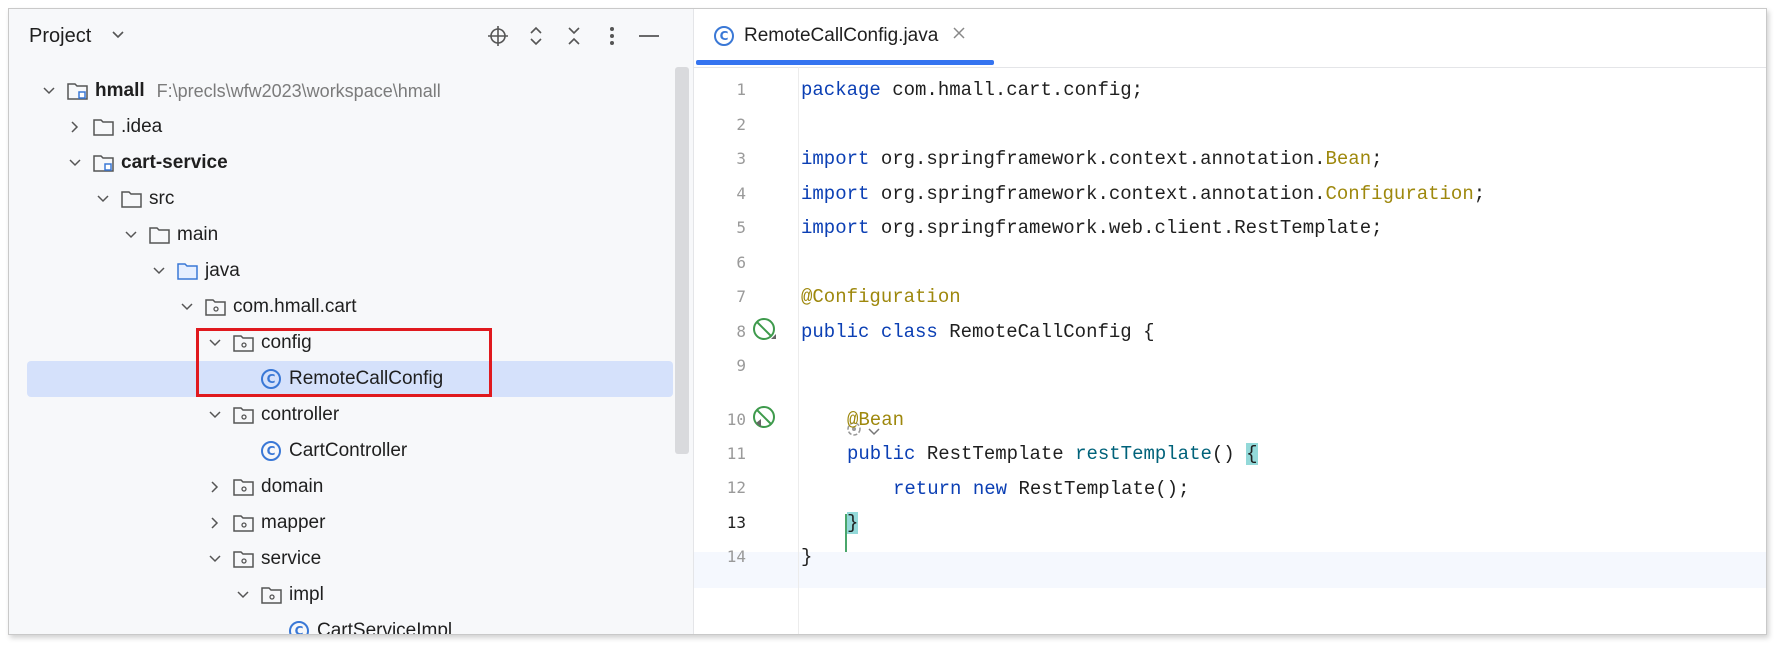 The image size is (1780, 647). I want to click on tree-item-com-hmall-cart: com.hmall.cart, so click(350, 307).